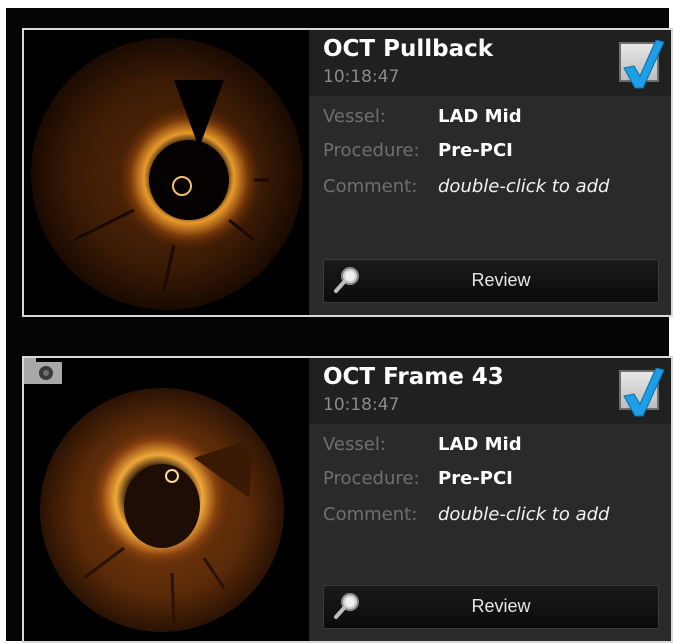 This screenshot has height=643, width=675. What do you see at coordinates (490, 391) in the screenshot?
I see `card-header: OCT Frame 43 10:18:47` at bounding box center [490, 391].